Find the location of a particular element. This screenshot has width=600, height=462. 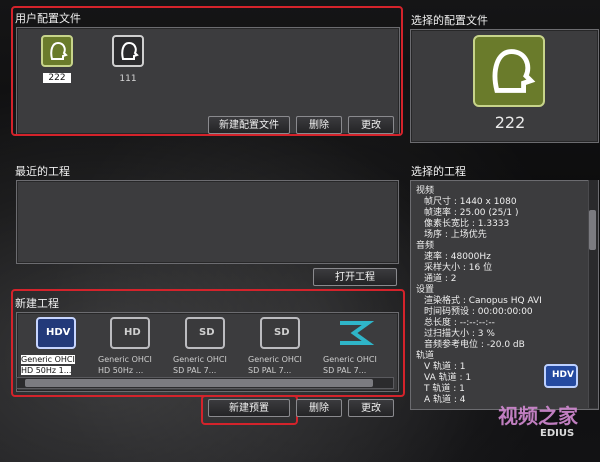

selected-profile-name: 222 is located at coordinates (510, 122).